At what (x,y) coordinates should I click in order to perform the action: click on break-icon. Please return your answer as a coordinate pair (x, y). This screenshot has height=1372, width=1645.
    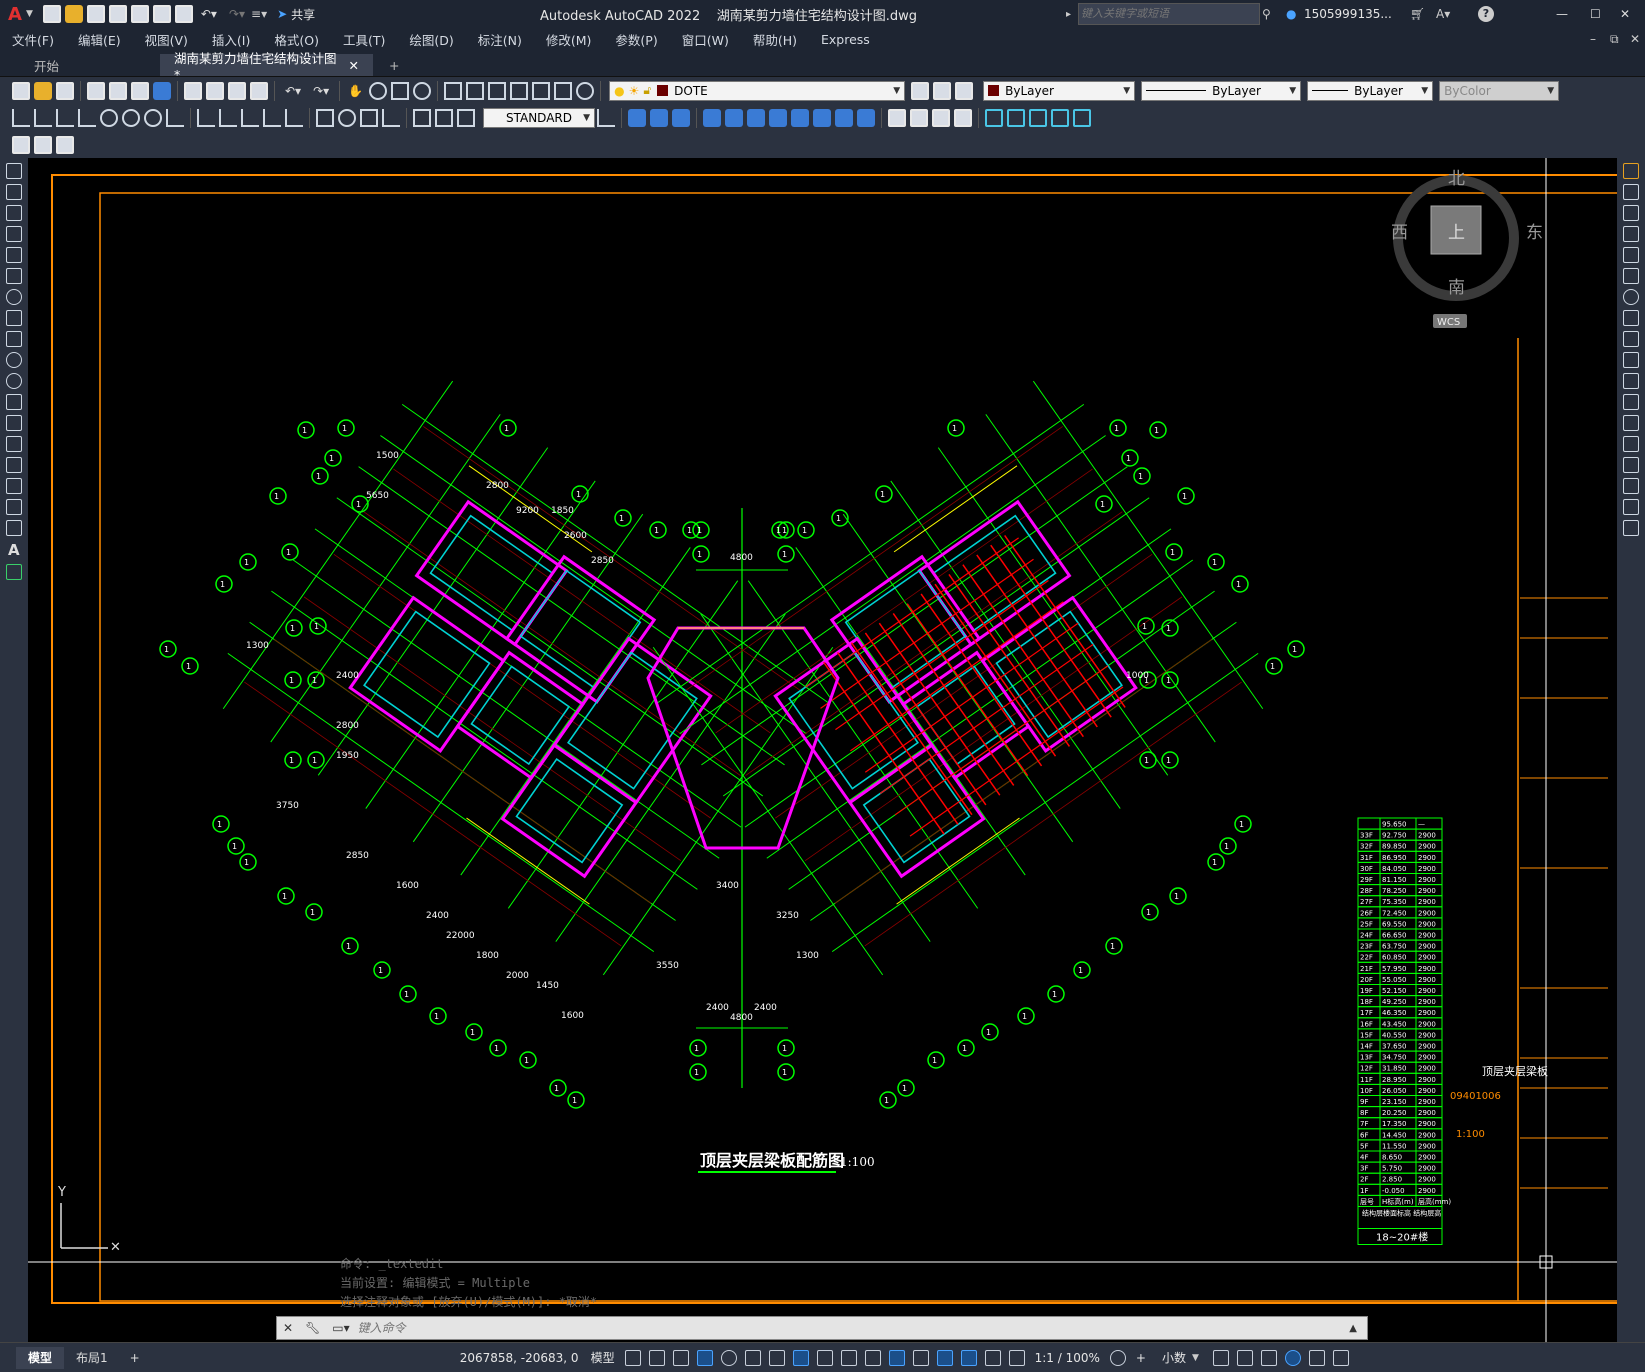
    Looking at the image, I should click on (1631, 423).